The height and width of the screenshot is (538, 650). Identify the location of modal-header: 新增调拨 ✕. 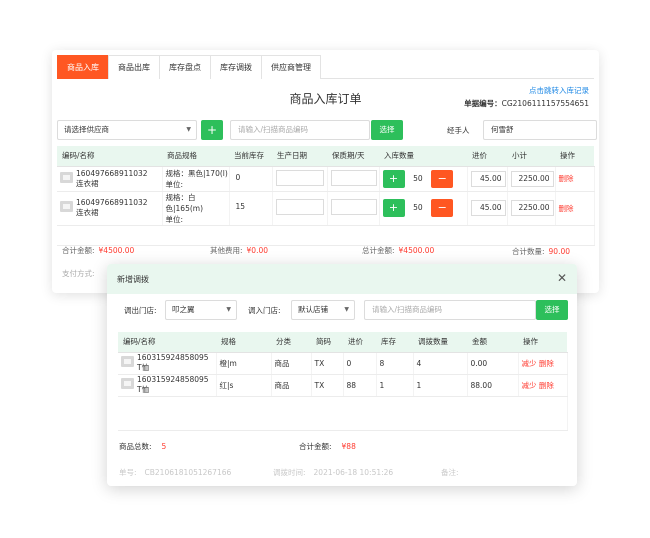
(342, 279).